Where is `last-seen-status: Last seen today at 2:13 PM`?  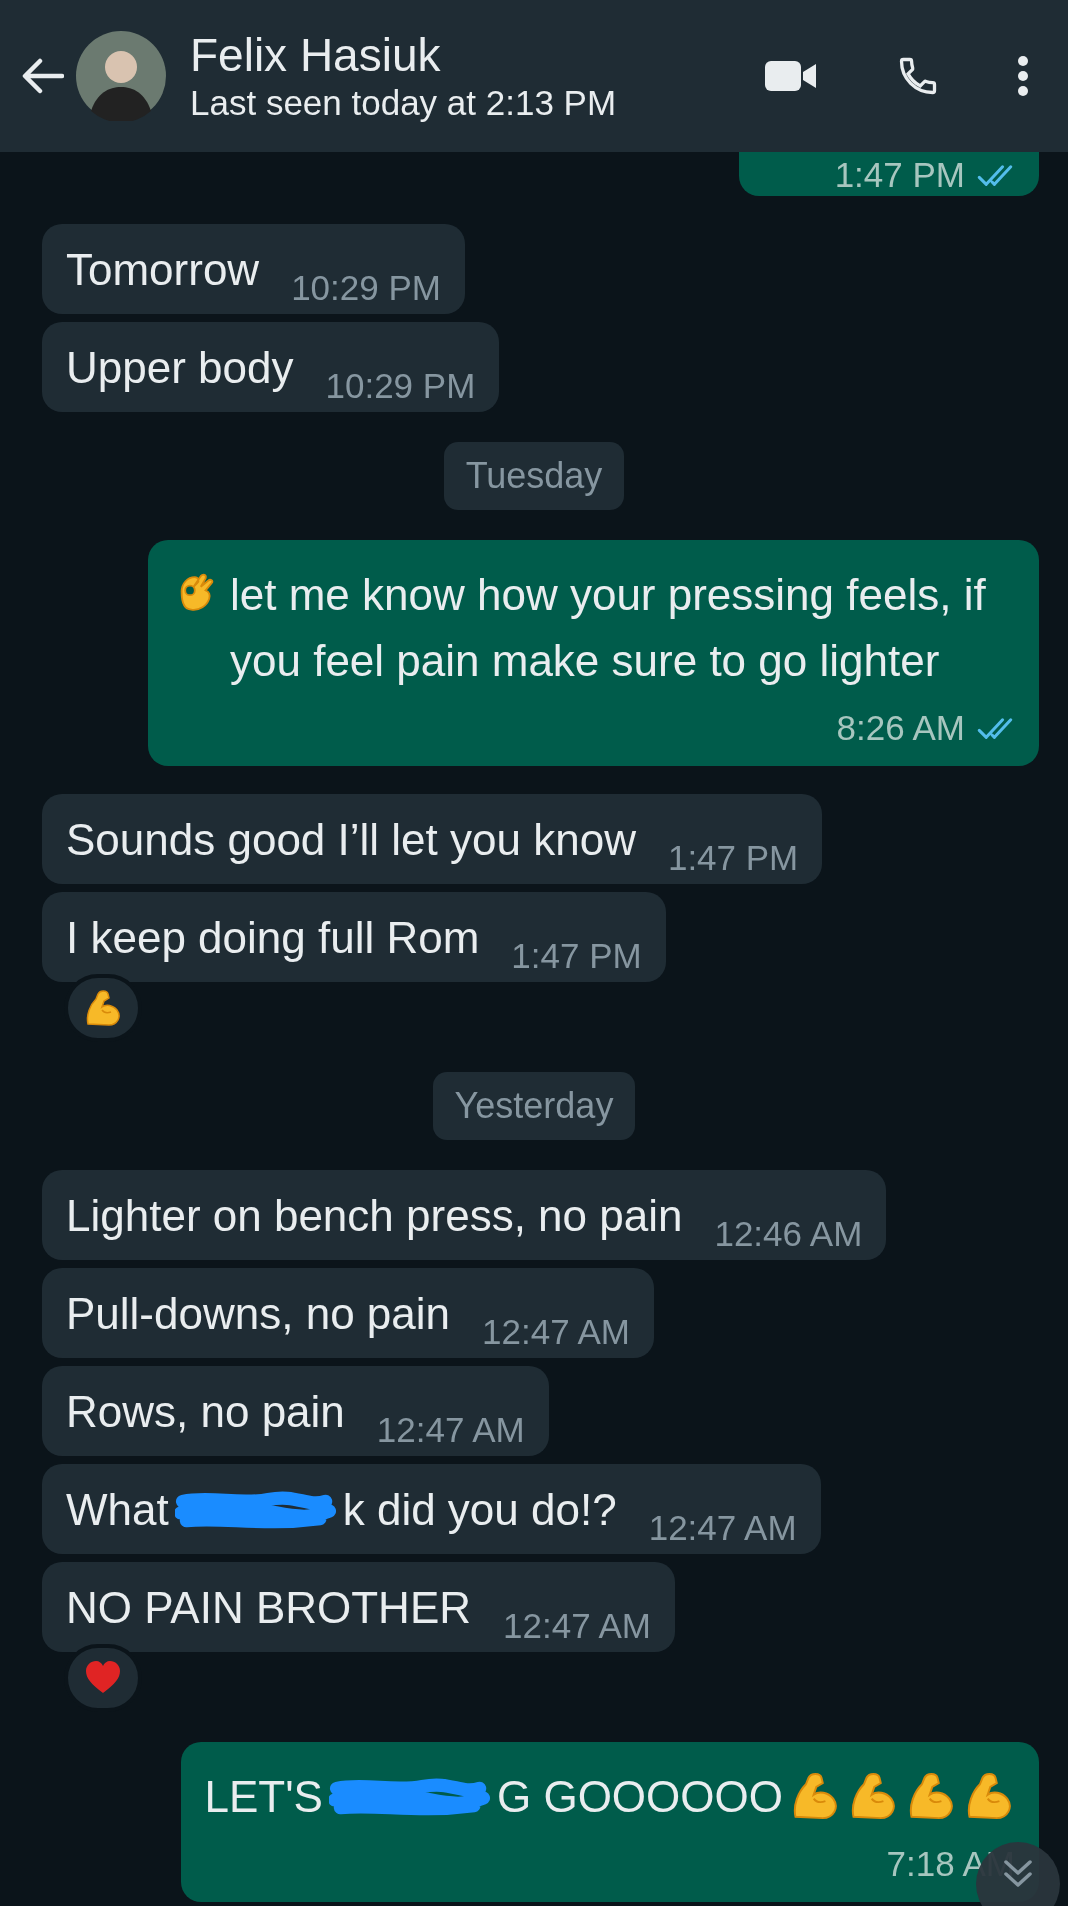
last-seen-status: Last seen today at 2:13 PM is located at coordinates (403, 103).